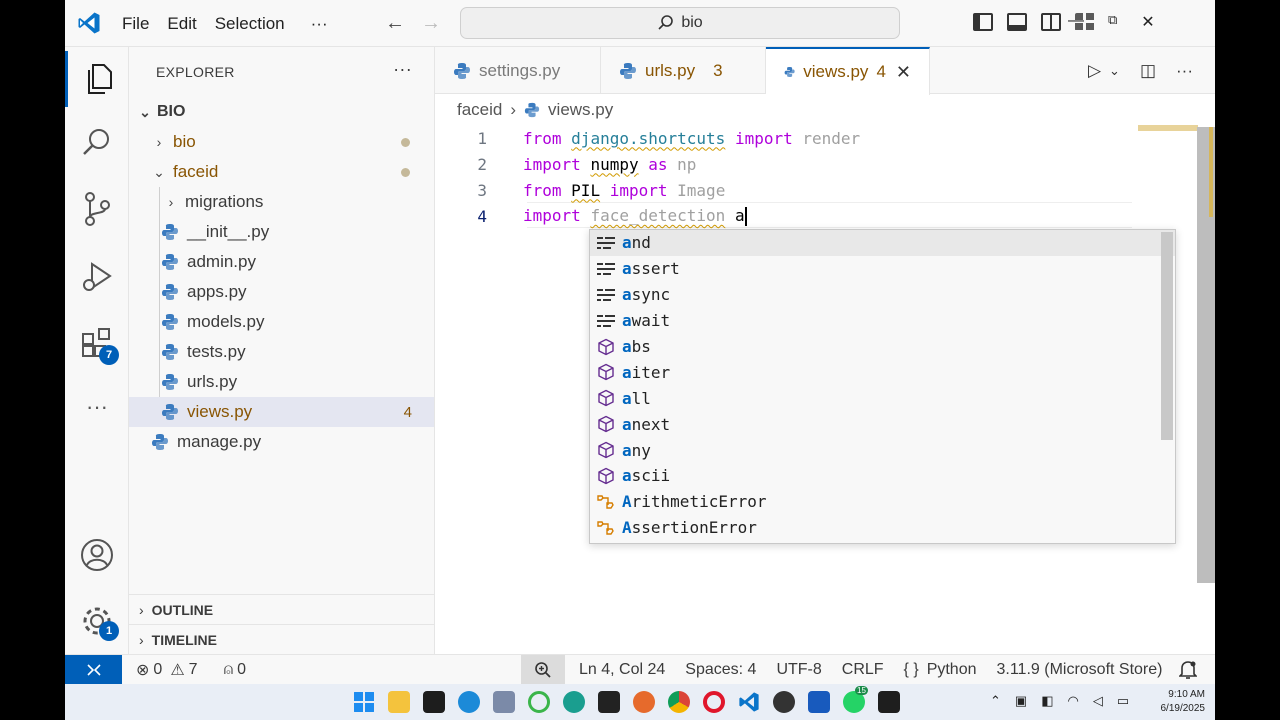 The height and width of the screenshot is (720, 1280). Describe the element at coordinates (679, 702) in the screenshot. I see `chrome-icon` at that location.